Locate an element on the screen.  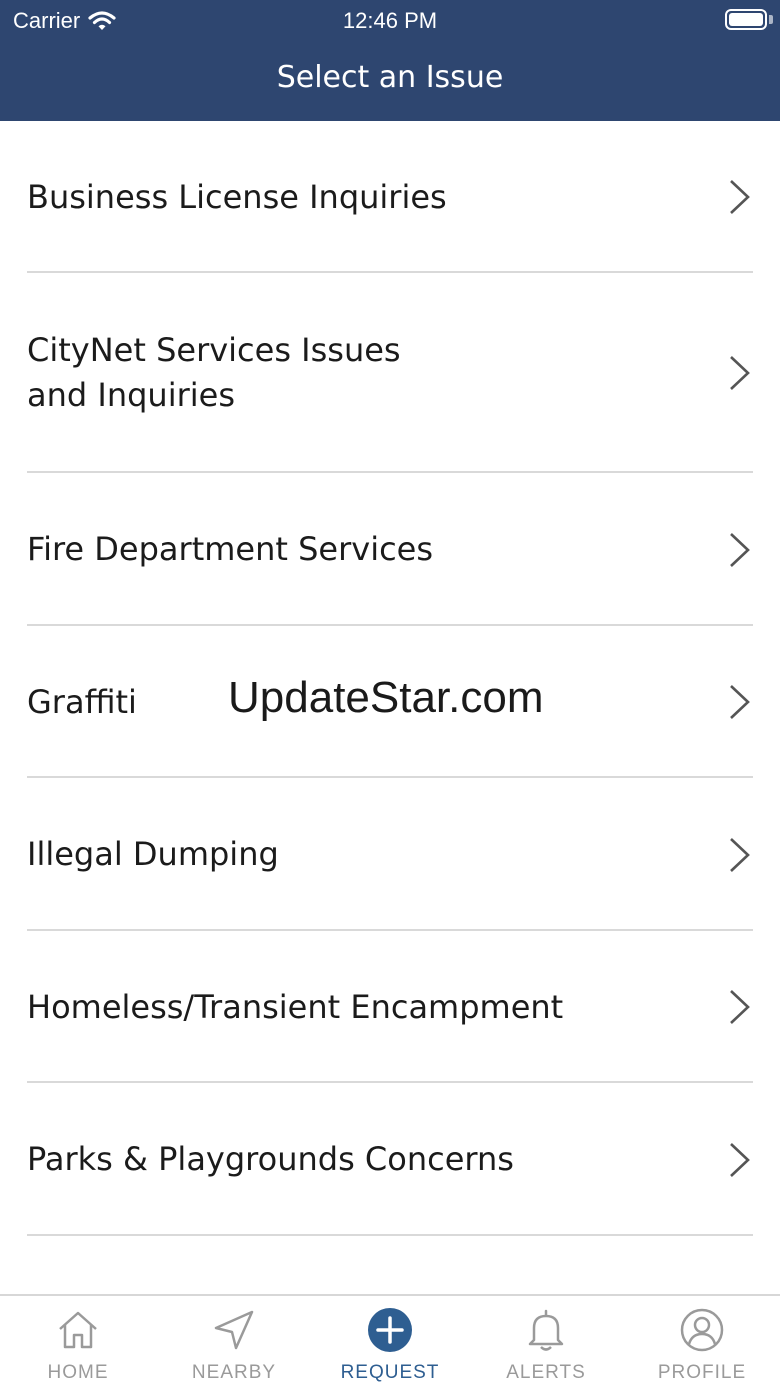
status-time: 12:46 PM is located at coordinates (390, 20).